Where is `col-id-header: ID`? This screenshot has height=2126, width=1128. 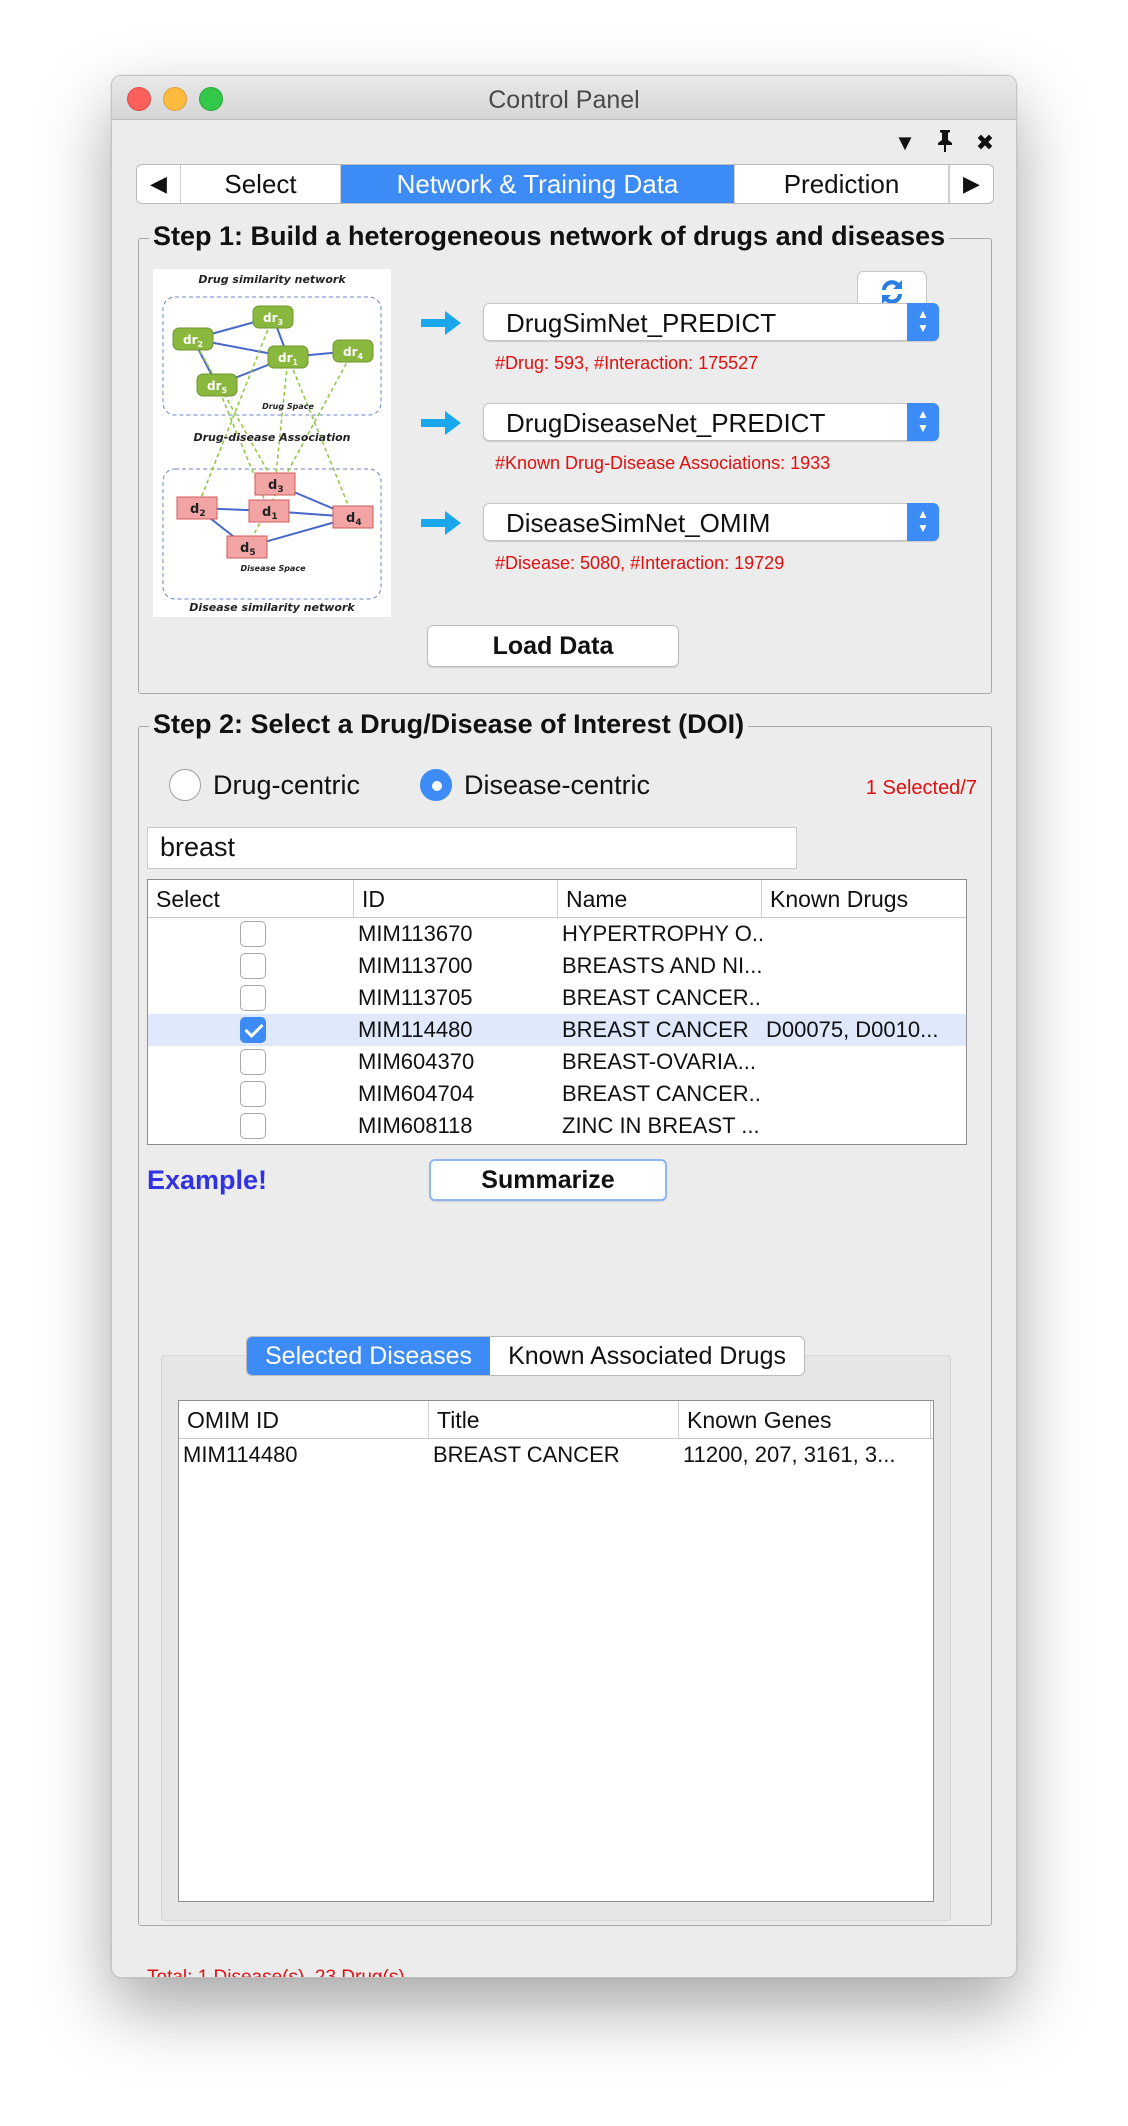
col-id-header: ID is located at coordinates (456, 898).